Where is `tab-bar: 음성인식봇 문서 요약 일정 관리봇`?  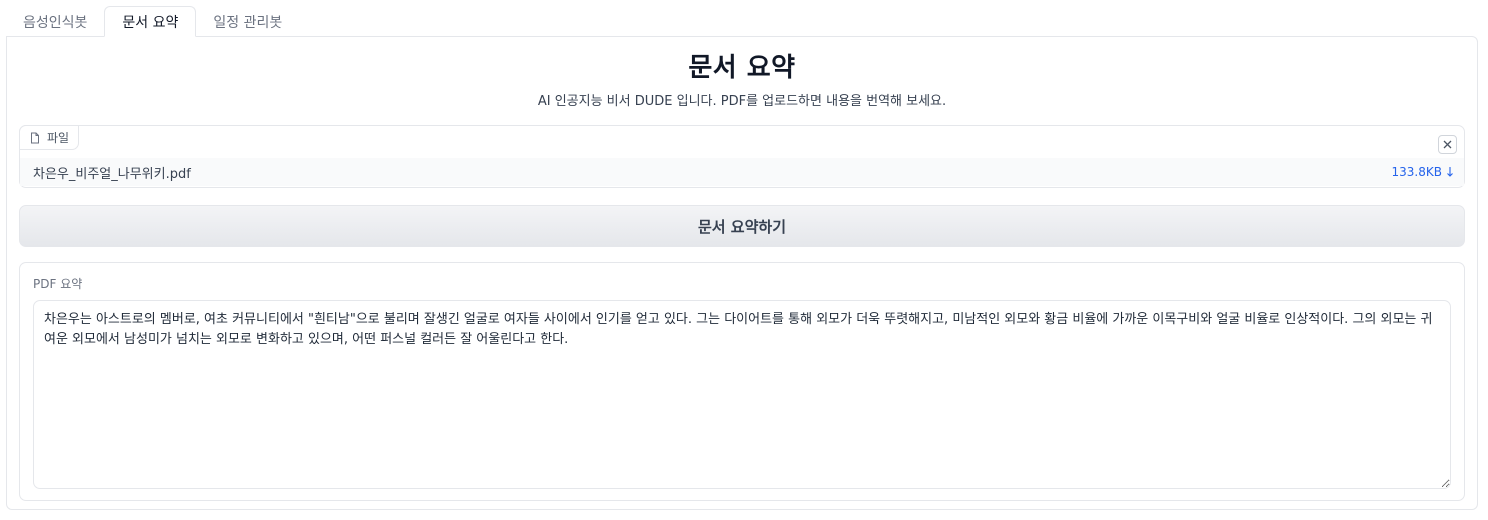 tab-bar: 음성인식봇 문서 요약 일정 관리봇 is located at coordinates (152, 21).